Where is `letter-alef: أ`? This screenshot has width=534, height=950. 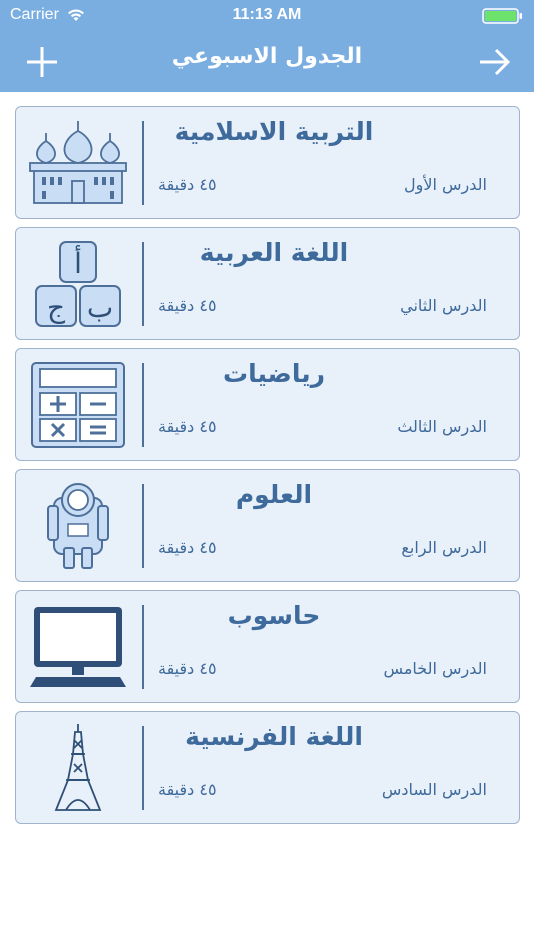
letter-alef: أ is located at coordinates (78, 262).